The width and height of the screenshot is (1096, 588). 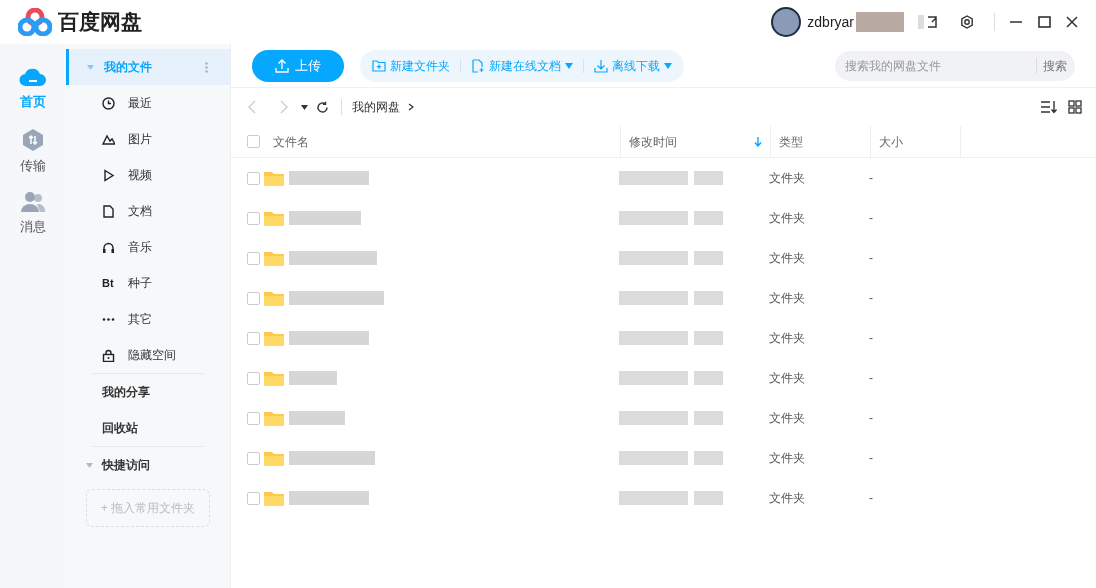 What do you see at coordinates (140, 103) in the screenshot?
I see `sidebar-label: 最近` at bounding box center [140, 103].